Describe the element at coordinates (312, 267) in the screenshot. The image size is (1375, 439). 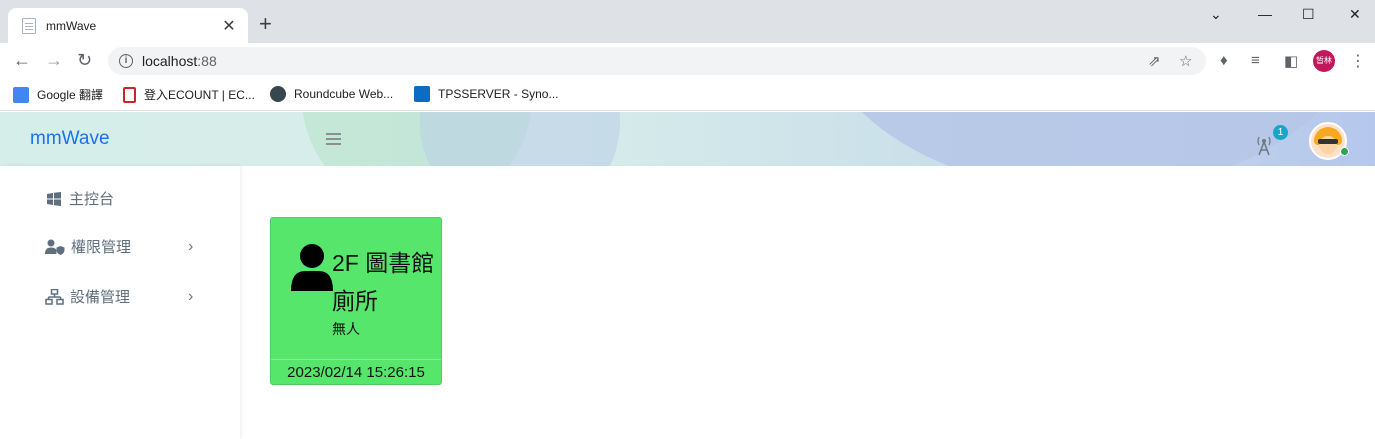
I see `person-icon` at that location.